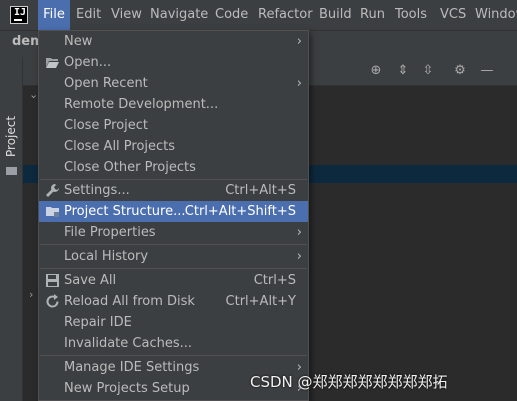  I want to click on menu-item-close-other-projects: Close Other Projects, so click(173, 167).